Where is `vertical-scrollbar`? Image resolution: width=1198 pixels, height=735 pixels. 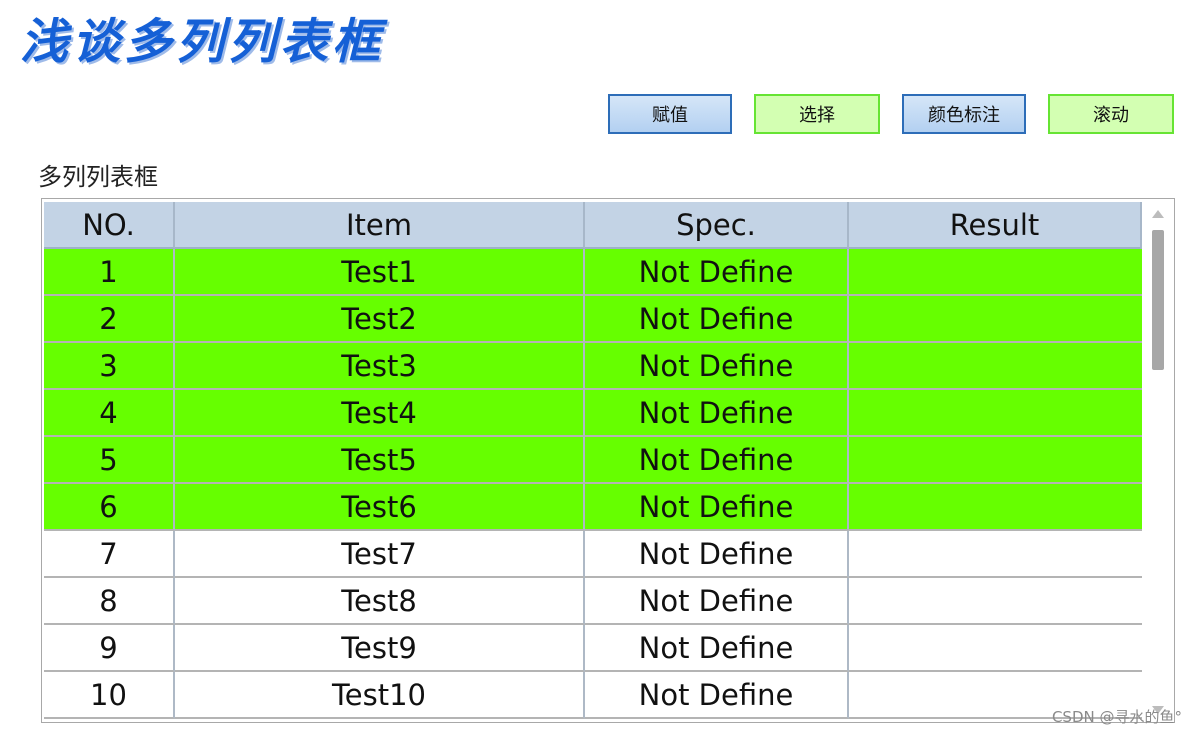
vertical-scrollbar is located at coordinates (1158, 461).